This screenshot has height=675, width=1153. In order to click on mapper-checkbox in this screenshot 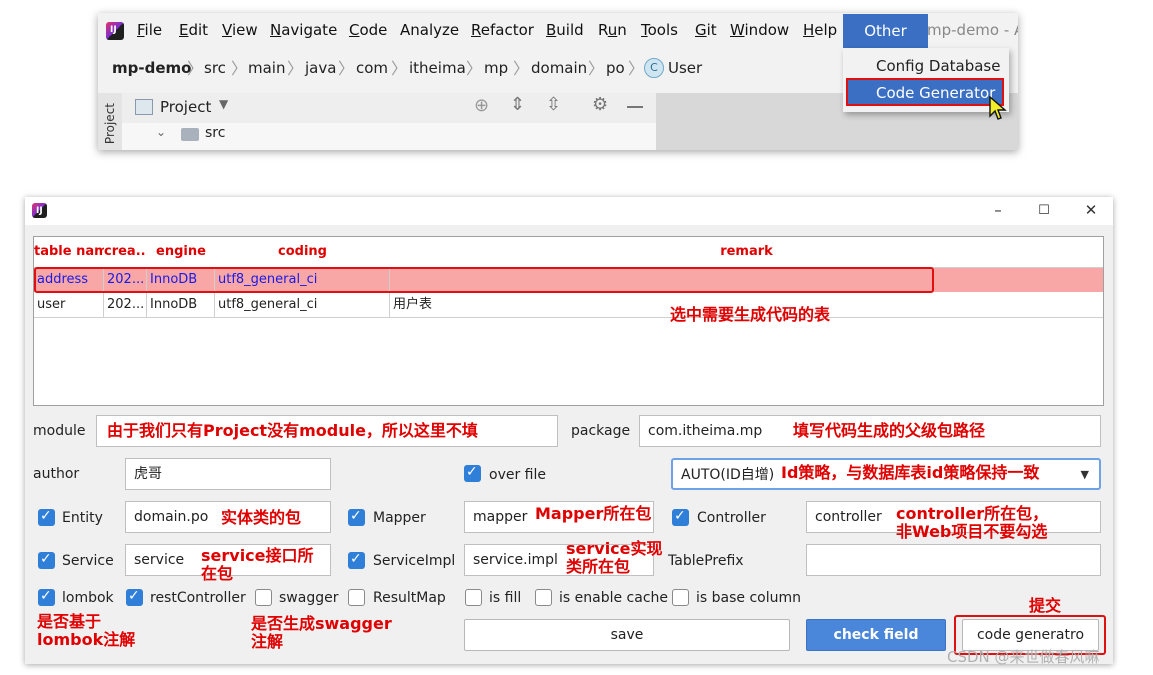, I will do `click(356, 517)`.